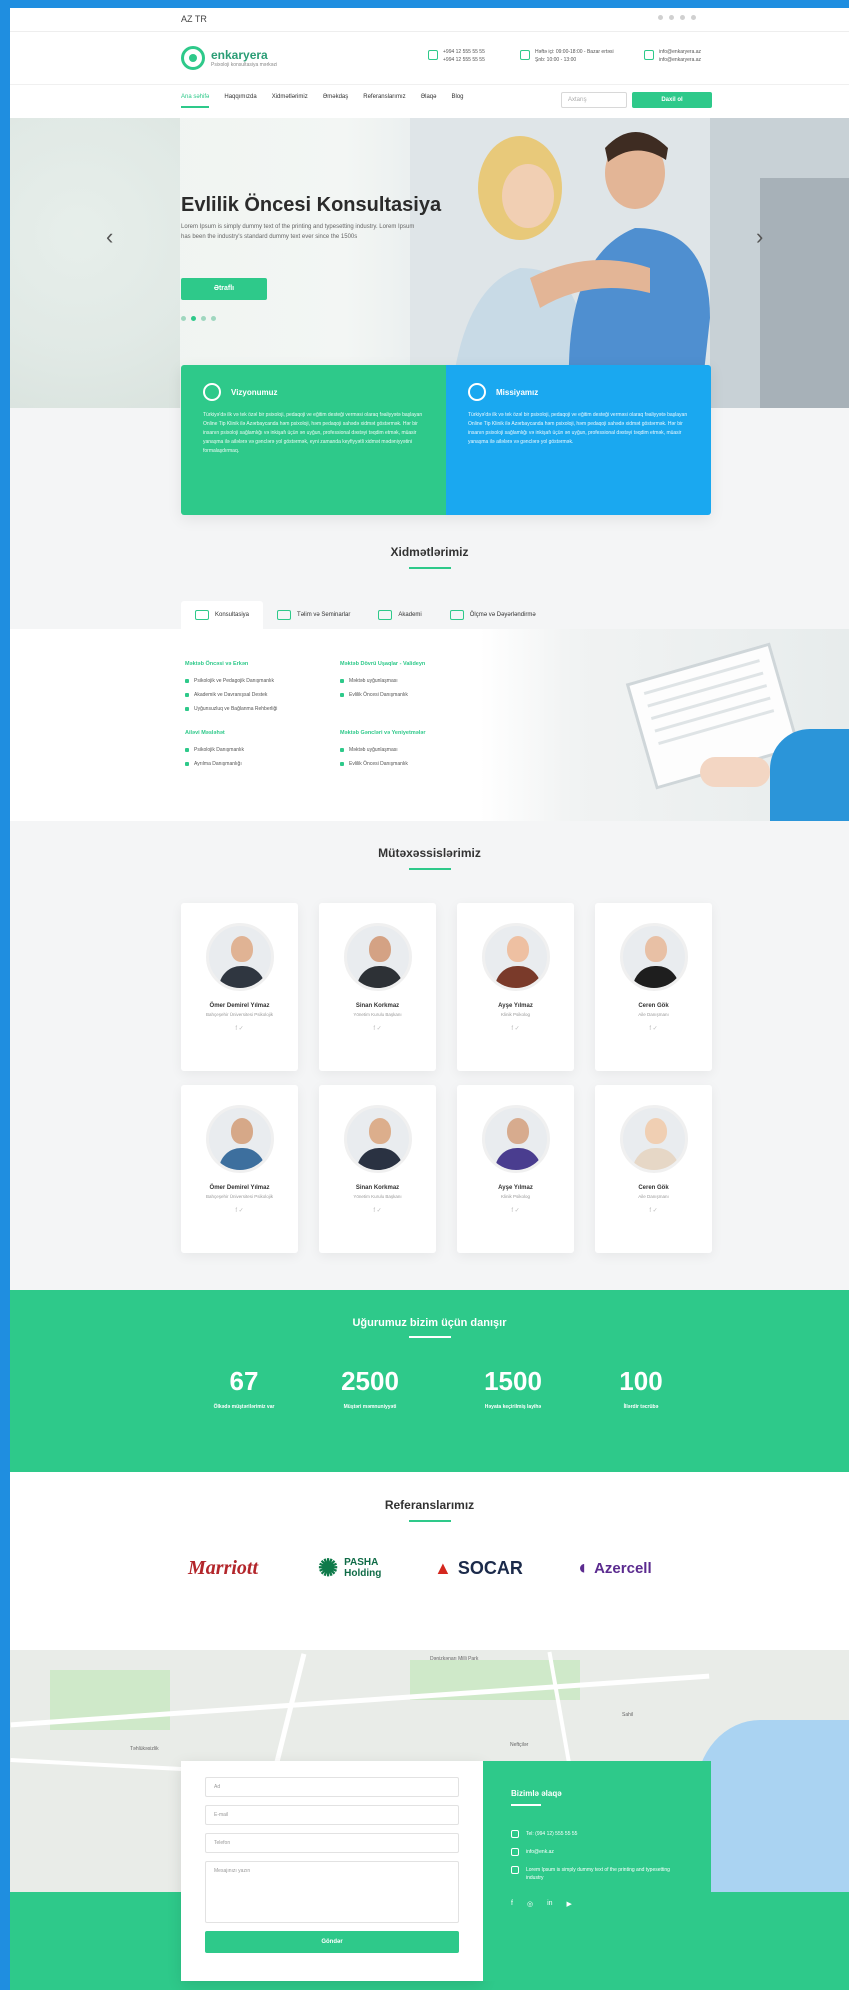  Describe the element at coordinates (454, 1659) in the screenshot. I see `map-label: Dənizkənarı Milli Park` at that location.